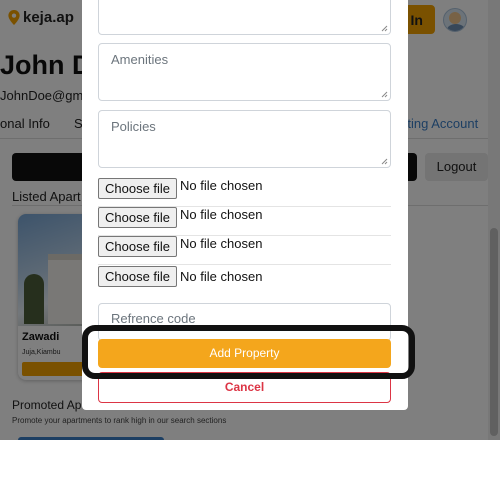 This screenshot has height=500, width=500. I want to click on amenities-textarea: Amenities, so click(244, 72).